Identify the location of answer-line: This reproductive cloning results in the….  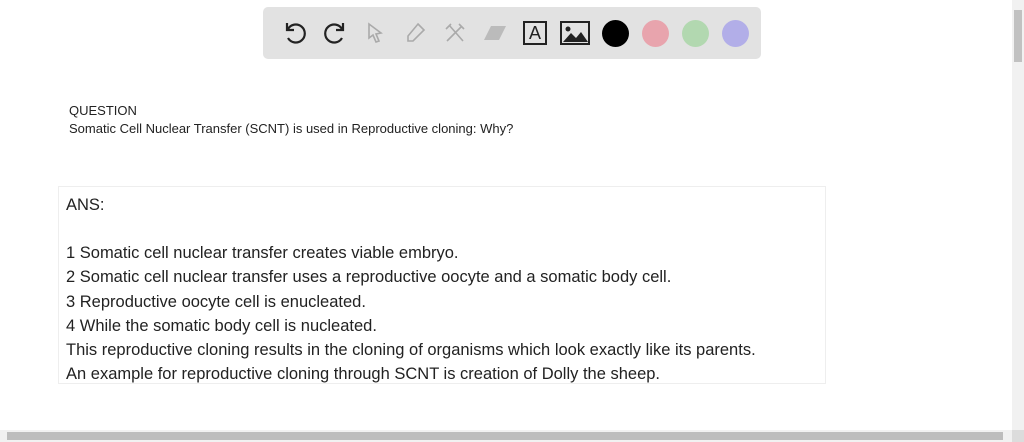
(411, 350).